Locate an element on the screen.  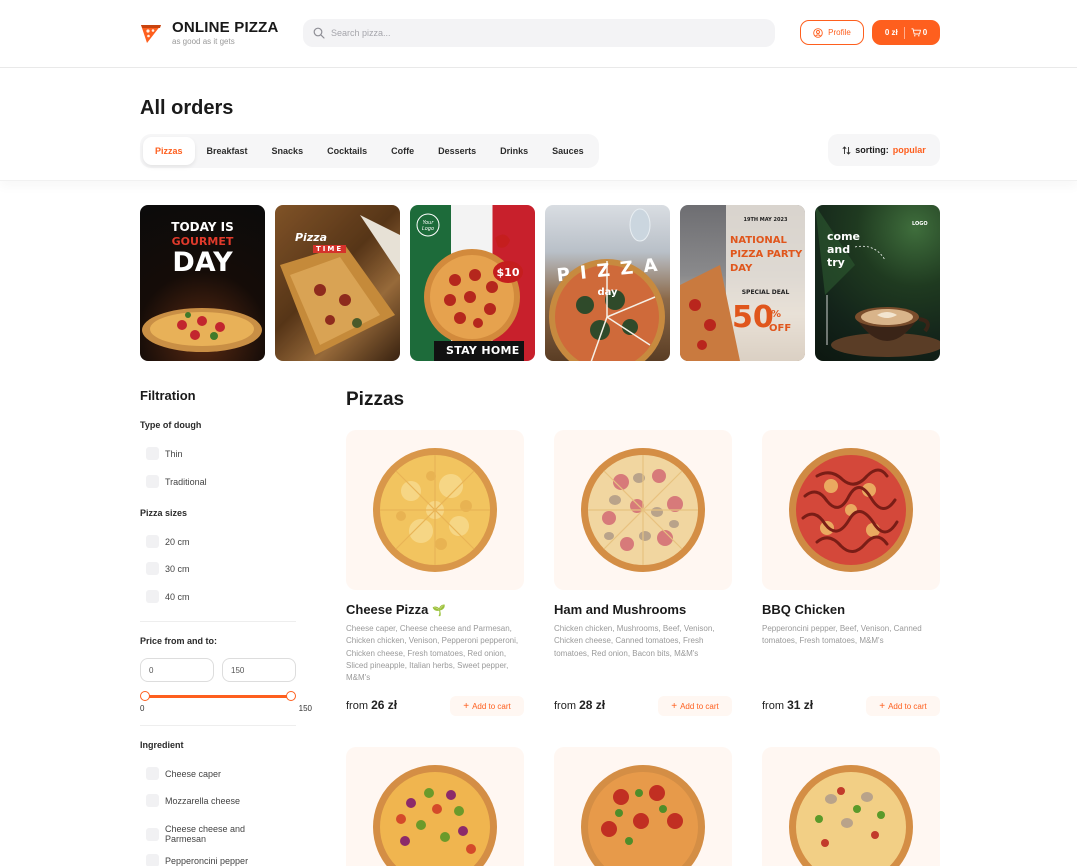
sorting-value: popular is located at coordinates (909, 150).